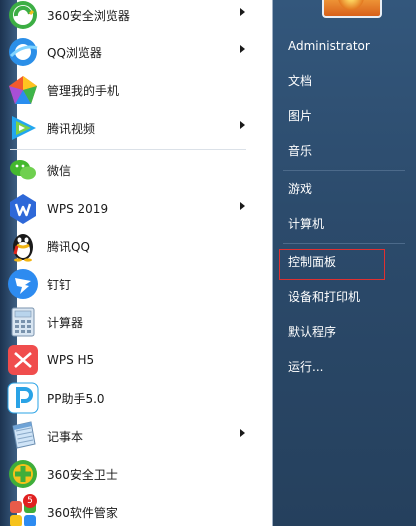  I want to click on program-qq: 腾讯QQ, so click(130, 246).